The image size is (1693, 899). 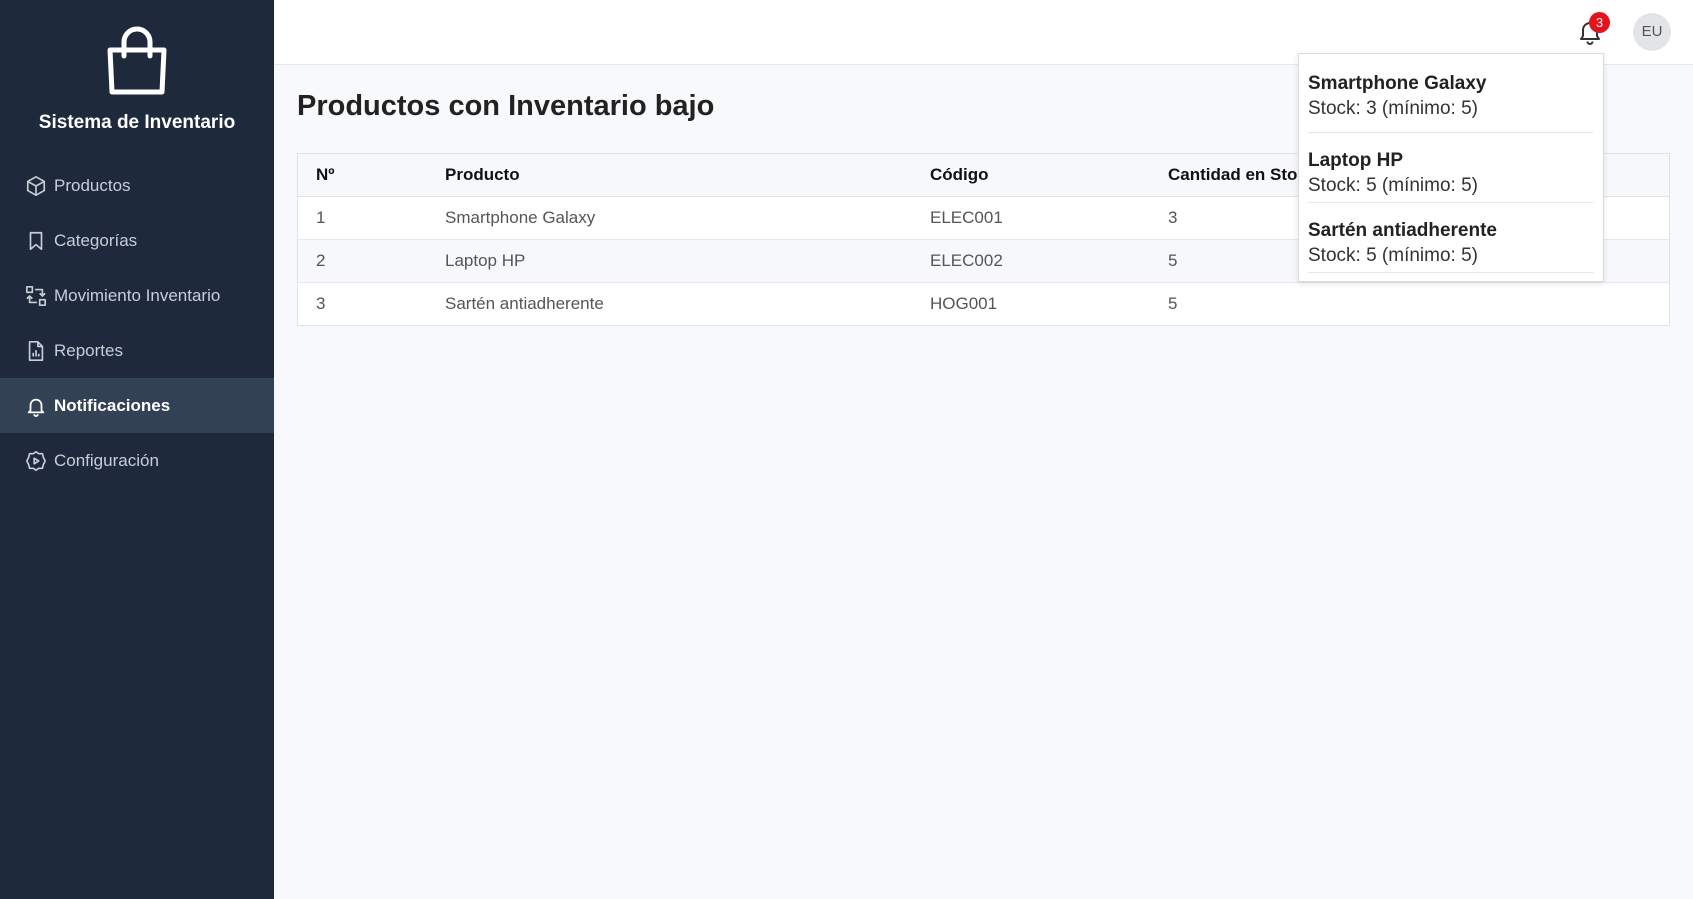 I want to click on sidebar-item-categorias: Categorías, so click(x=137, y=240).